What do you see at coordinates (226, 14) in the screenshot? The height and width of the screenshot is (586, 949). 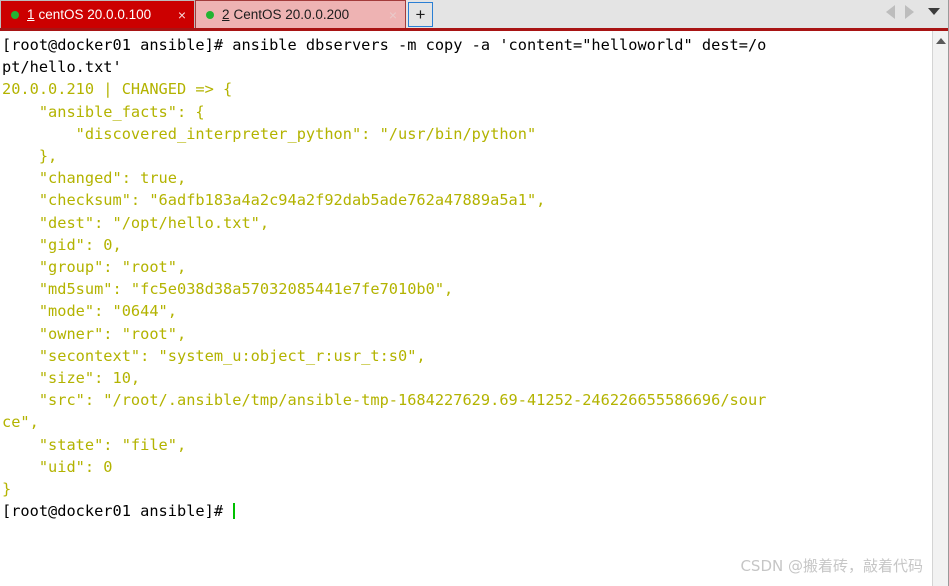 I see `tab-number: 2` at bounding box center [226, 14].